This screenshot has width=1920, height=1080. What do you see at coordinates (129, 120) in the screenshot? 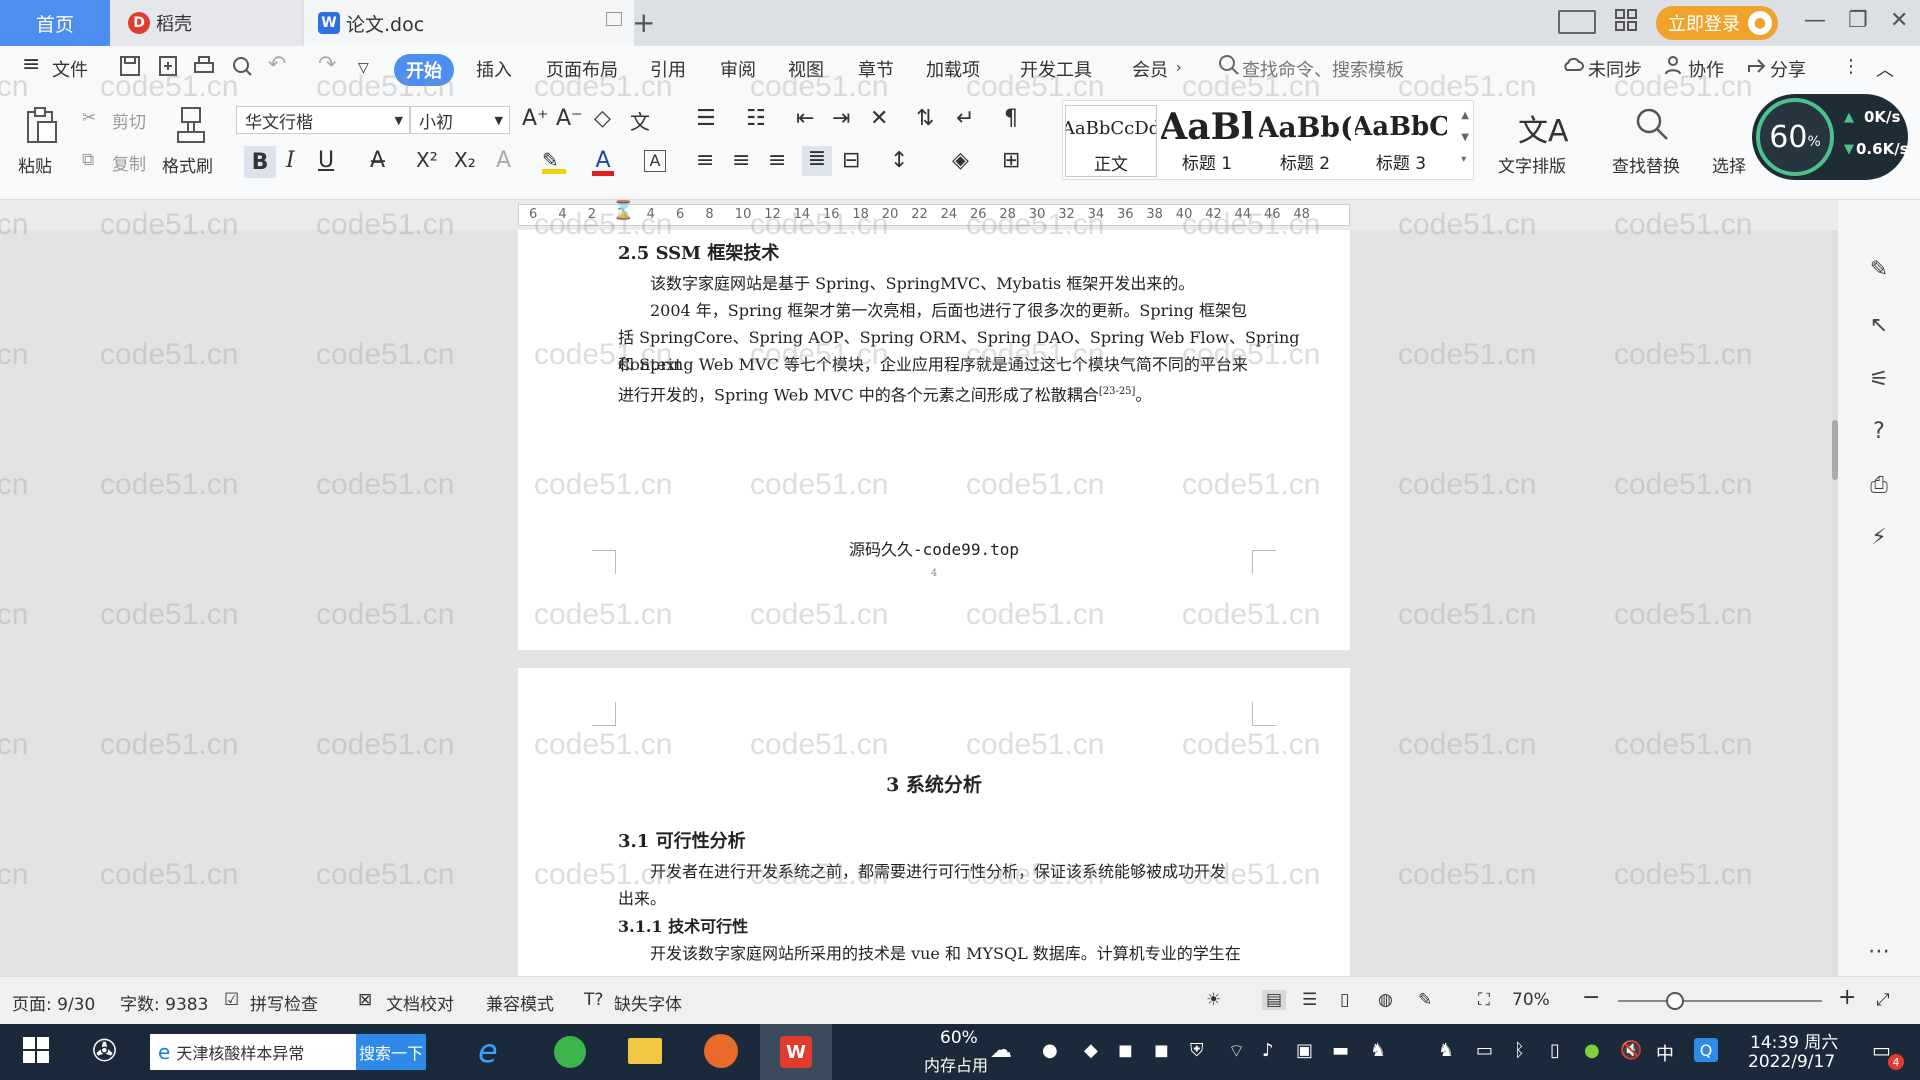
I see `cut-label: 剪切` at bounding box center [129, 120].